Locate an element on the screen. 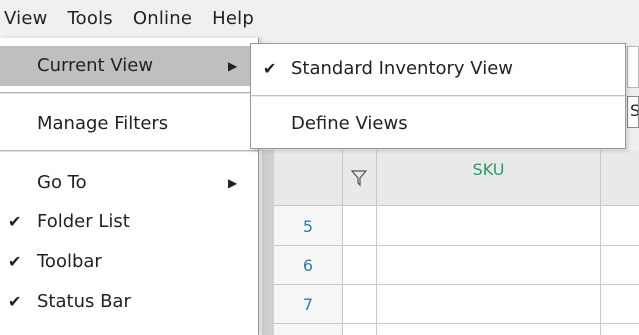 This screenshot has height=335, width=639. current-view-label: Current View is located at coordinates (95, 65).